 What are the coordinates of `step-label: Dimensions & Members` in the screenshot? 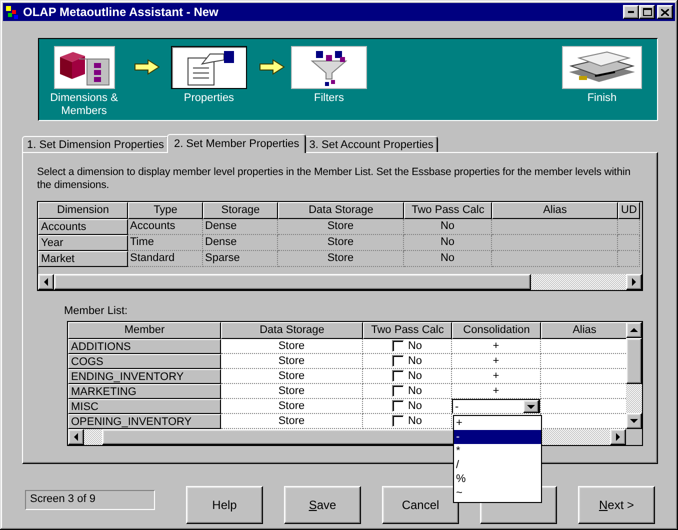 It's located at (84, 105).